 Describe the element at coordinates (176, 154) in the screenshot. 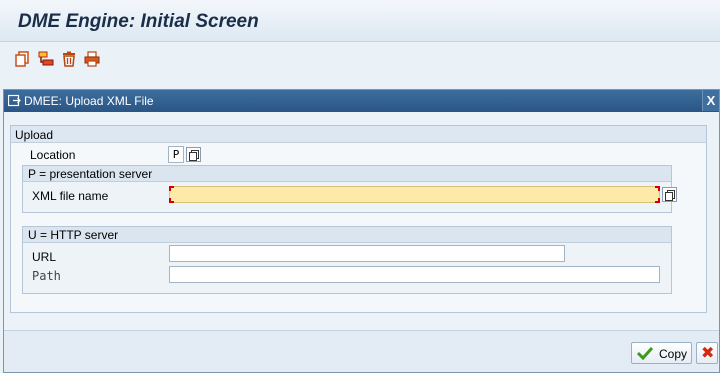

I see `location-field: P` at that location.